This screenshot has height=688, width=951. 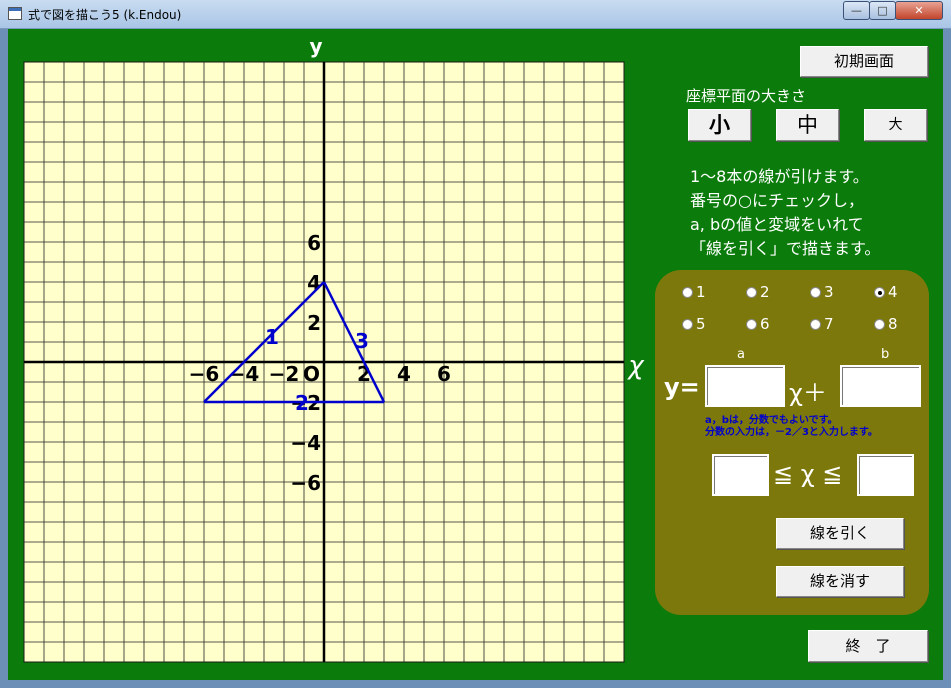 What do you see at coordinates (315, 46) in the screenshot?
I see `y-axis-label: y` at bounding box center [315, 46].